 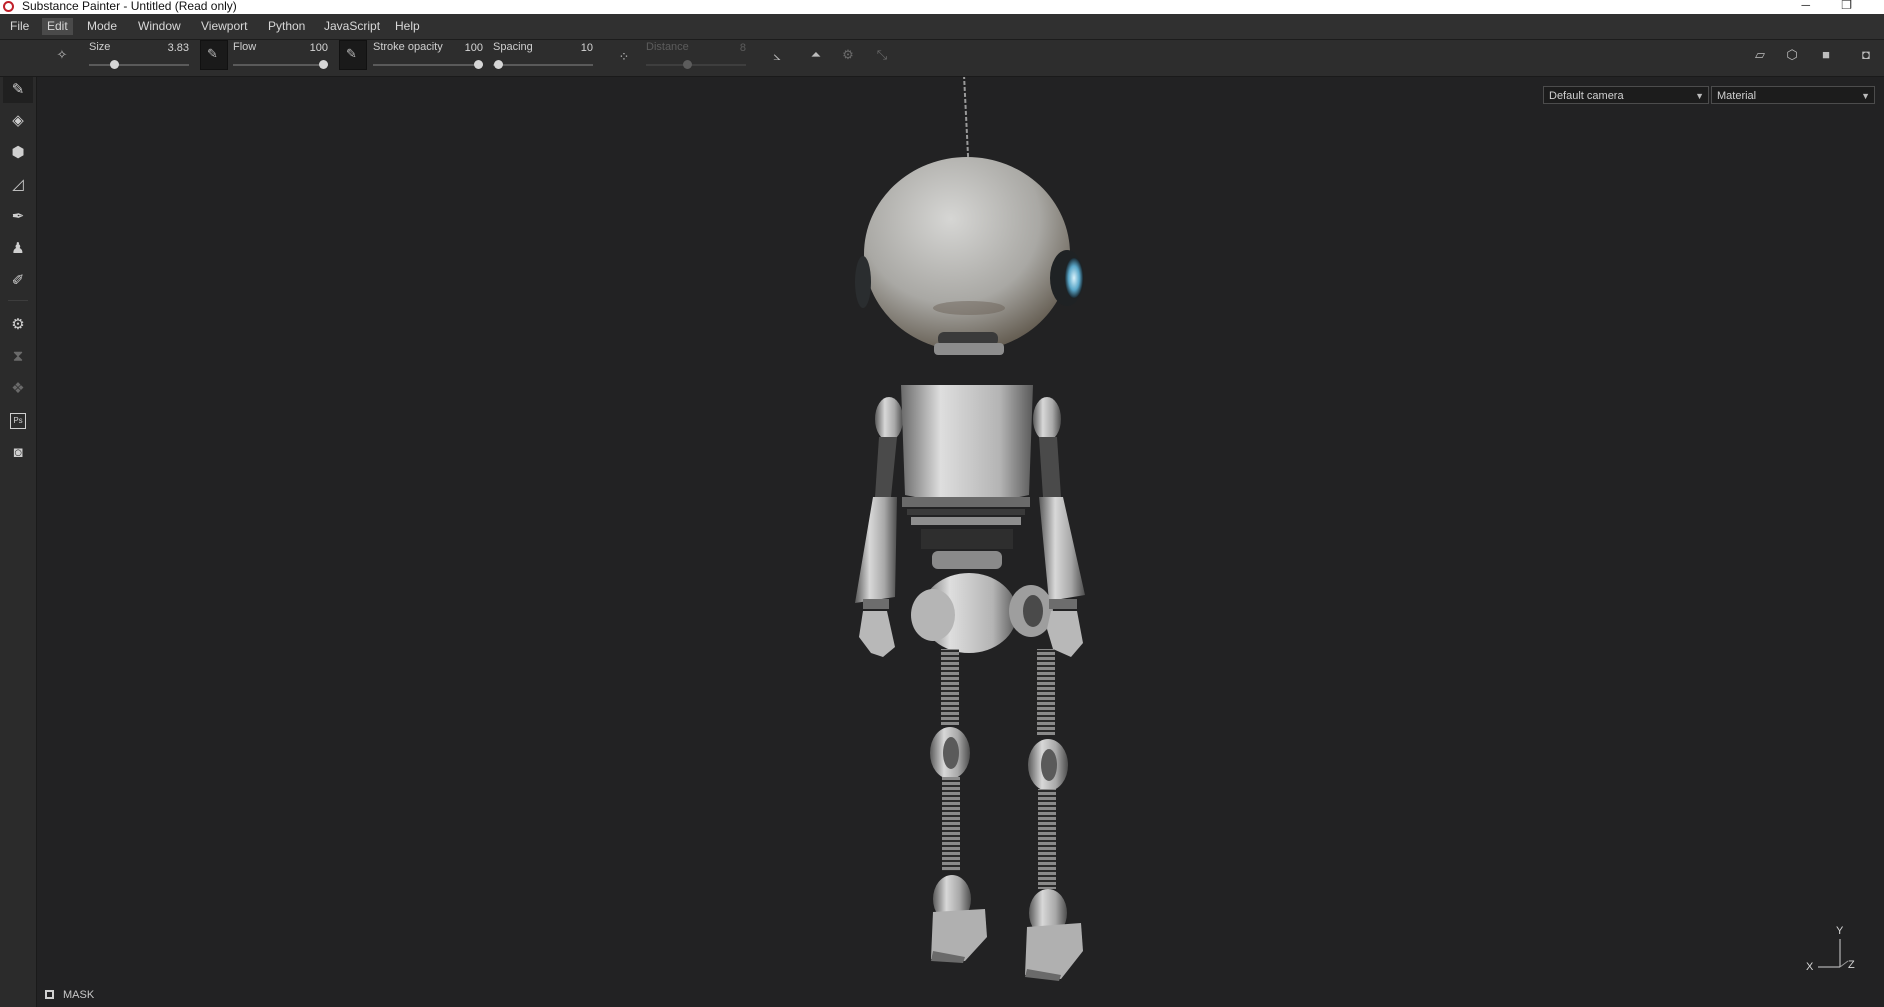 I want to click on menu-file: File, so click(x=19, y=26).